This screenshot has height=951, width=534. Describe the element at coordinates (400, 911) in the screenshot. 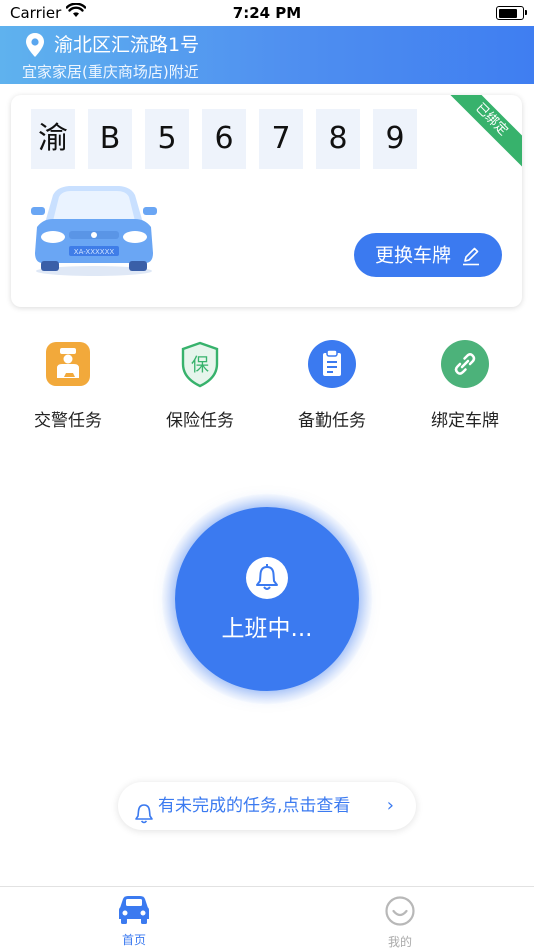

I see `smiley-icon` at that location.